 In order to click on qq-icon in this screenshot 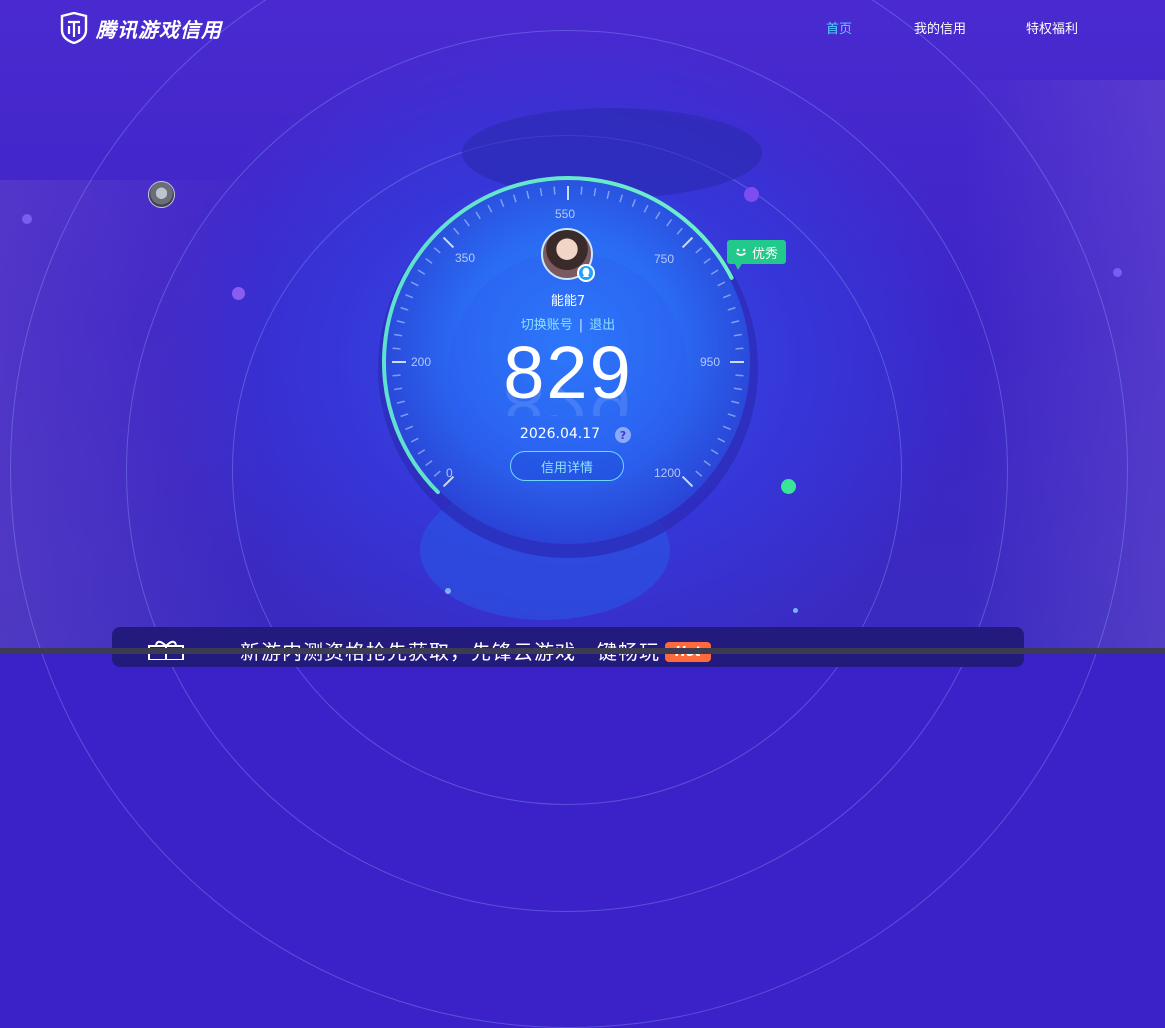, I will do `click(586, 273)`.